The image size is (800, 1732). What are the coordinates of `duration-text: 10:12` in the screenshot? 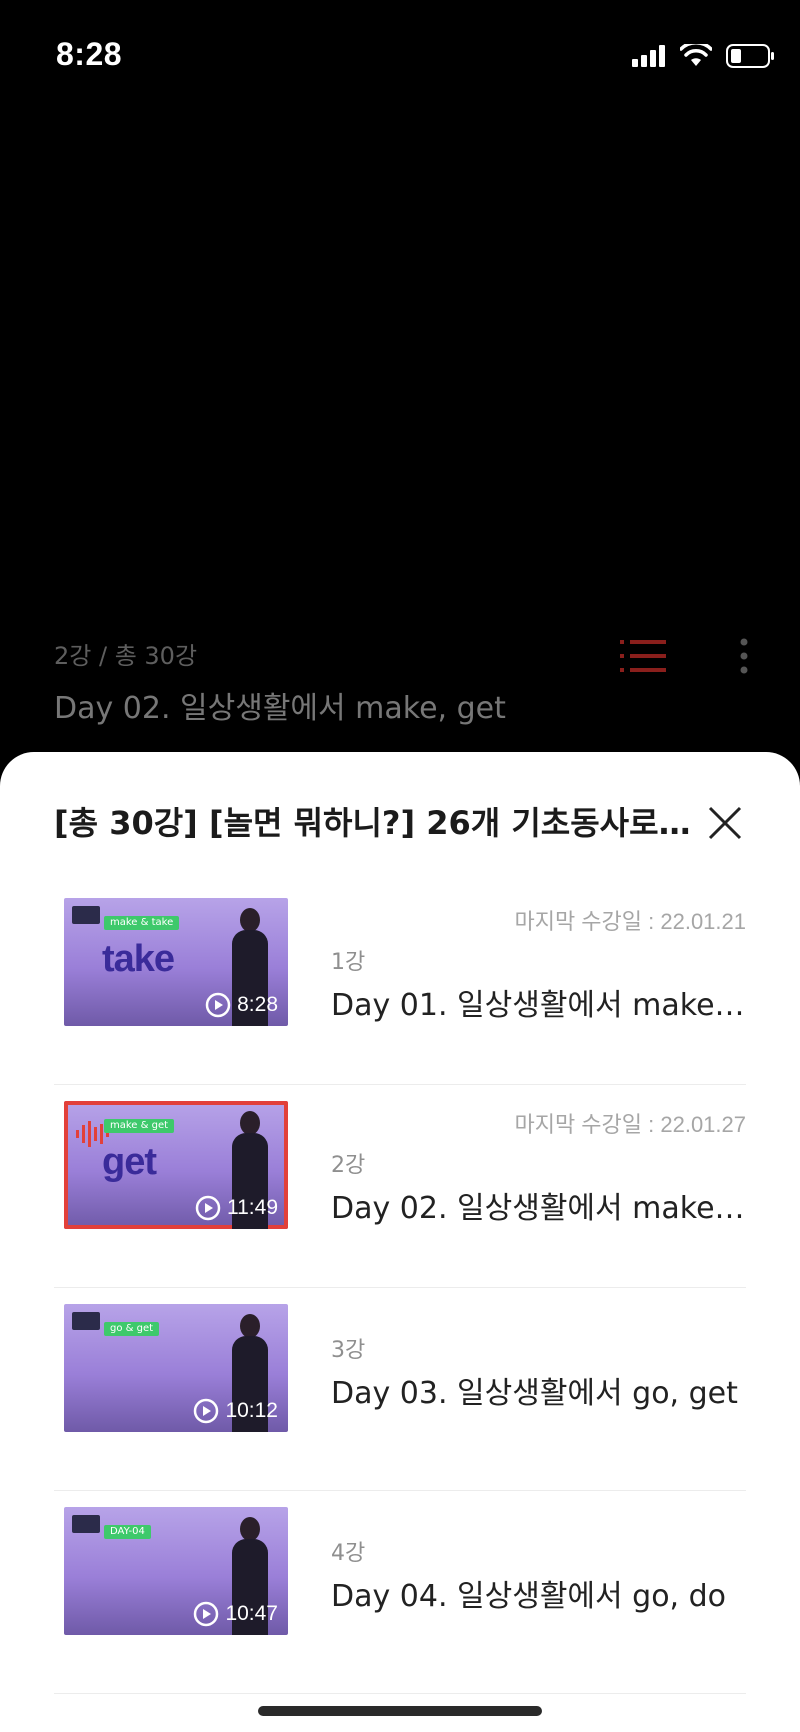 It's located at (251, 1410).